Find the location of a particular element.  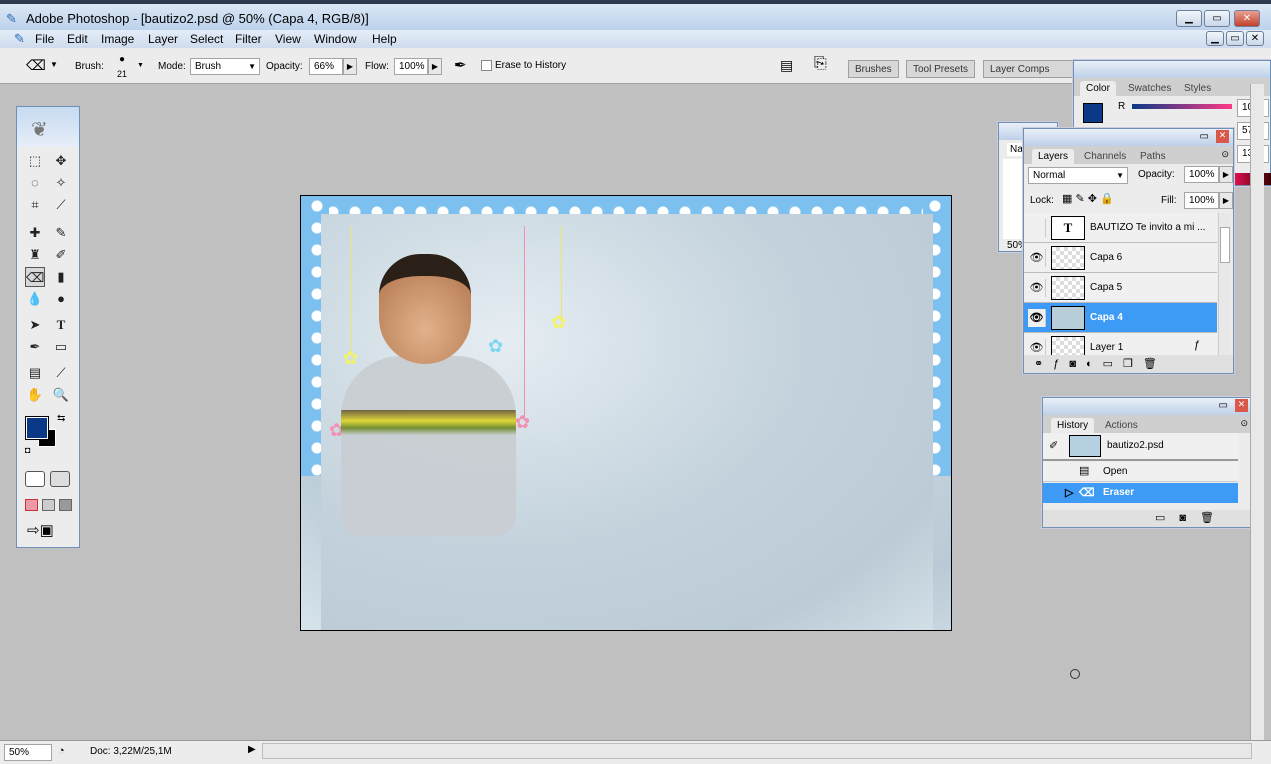

layer-opacity-slider: ▶ is located at coordinates (1226, 174).